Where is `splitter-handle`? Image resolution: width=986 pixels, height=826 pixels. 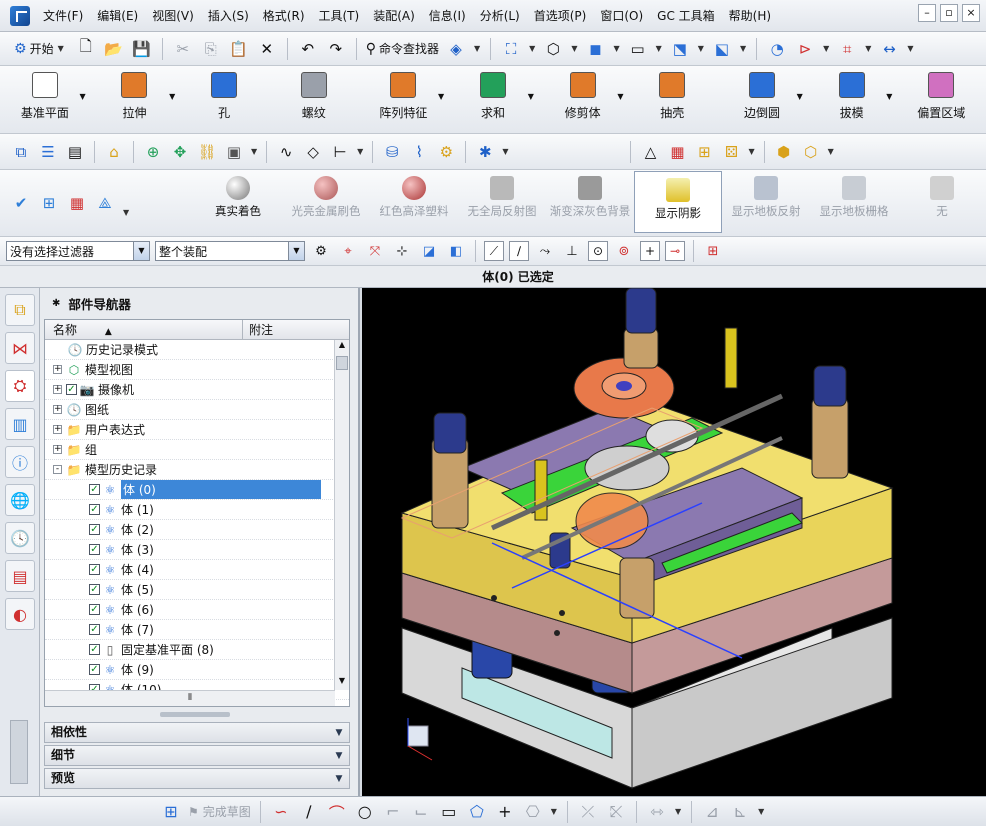
splitter-handle is located at coordinates (195, 714).